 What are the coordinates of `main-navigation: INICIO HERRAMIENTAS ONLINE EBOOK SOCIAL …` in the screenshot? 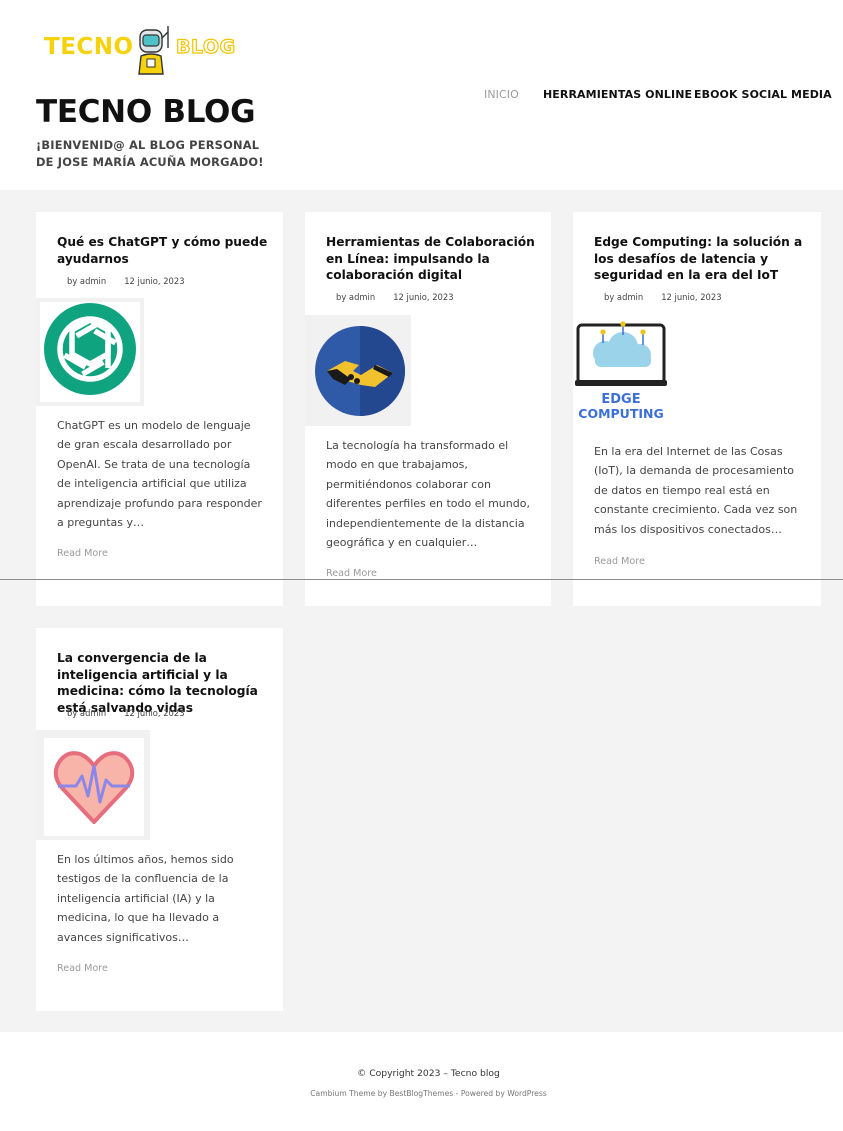 It's located at (421, 96).